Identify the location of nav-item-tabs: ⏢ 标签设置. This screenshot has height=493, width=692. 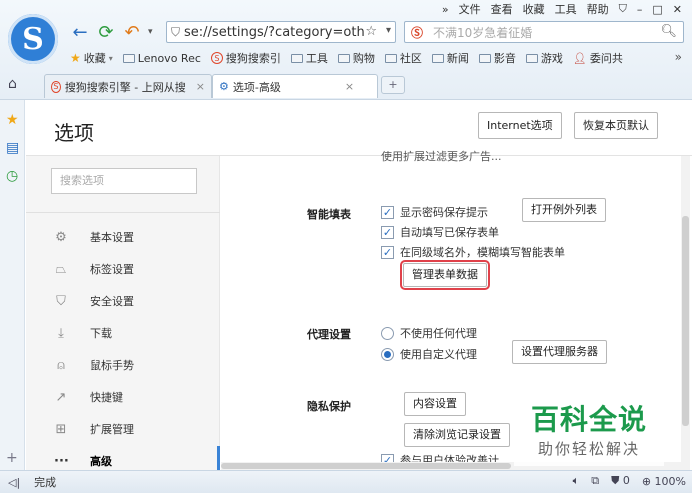
(123, 269).